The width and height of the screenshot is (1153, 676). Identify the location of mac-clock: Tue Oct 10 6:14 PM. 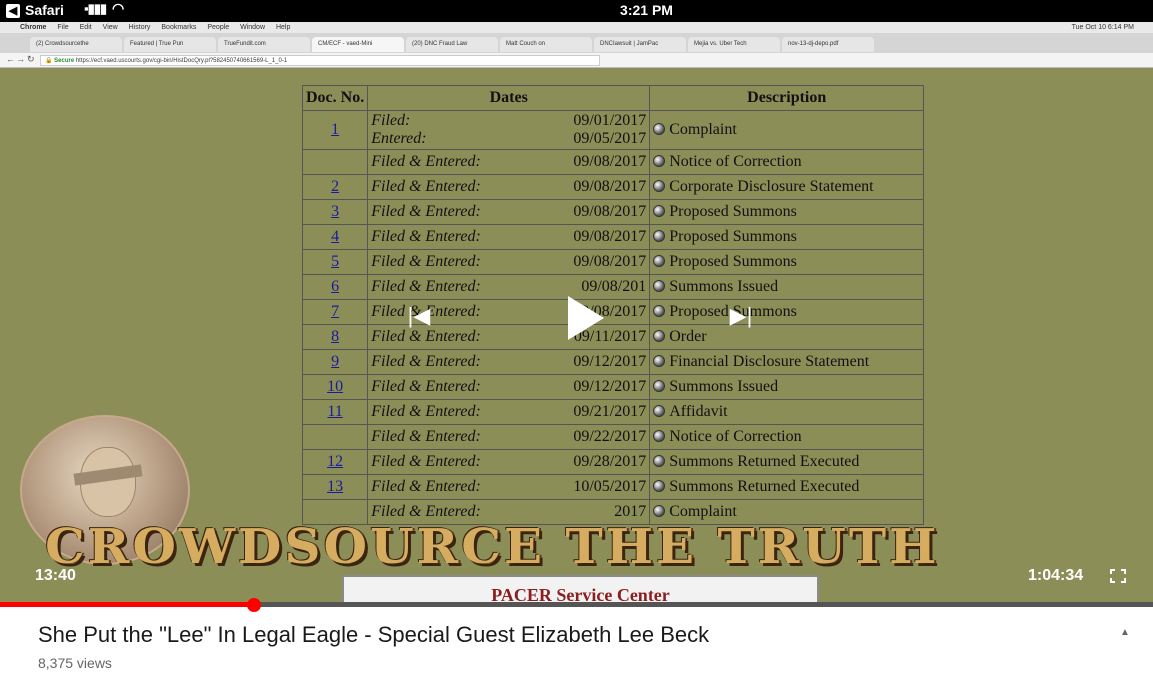
(1102, 27).